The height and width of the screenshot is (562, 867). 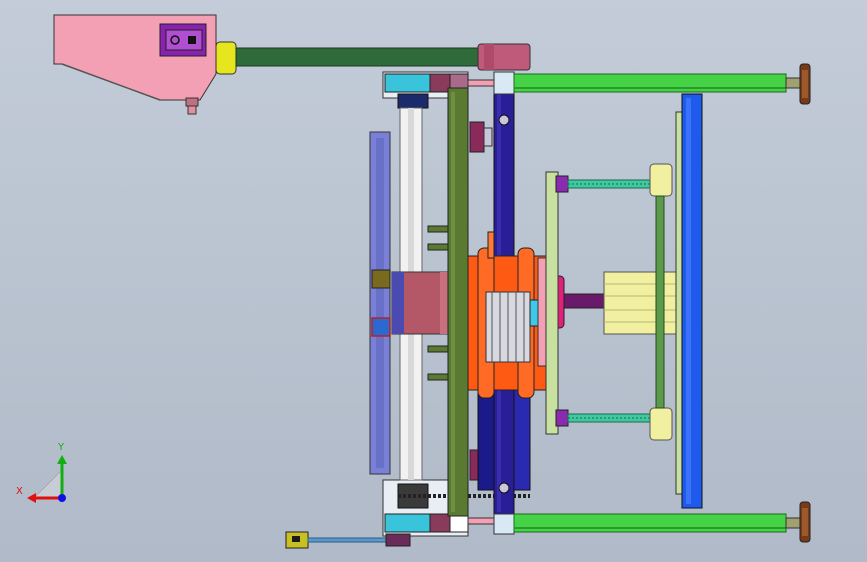 What do you see at coordinates (380, 303) in the screenshot?
I see `left-guide-rail` at bounding box center [380, 303].